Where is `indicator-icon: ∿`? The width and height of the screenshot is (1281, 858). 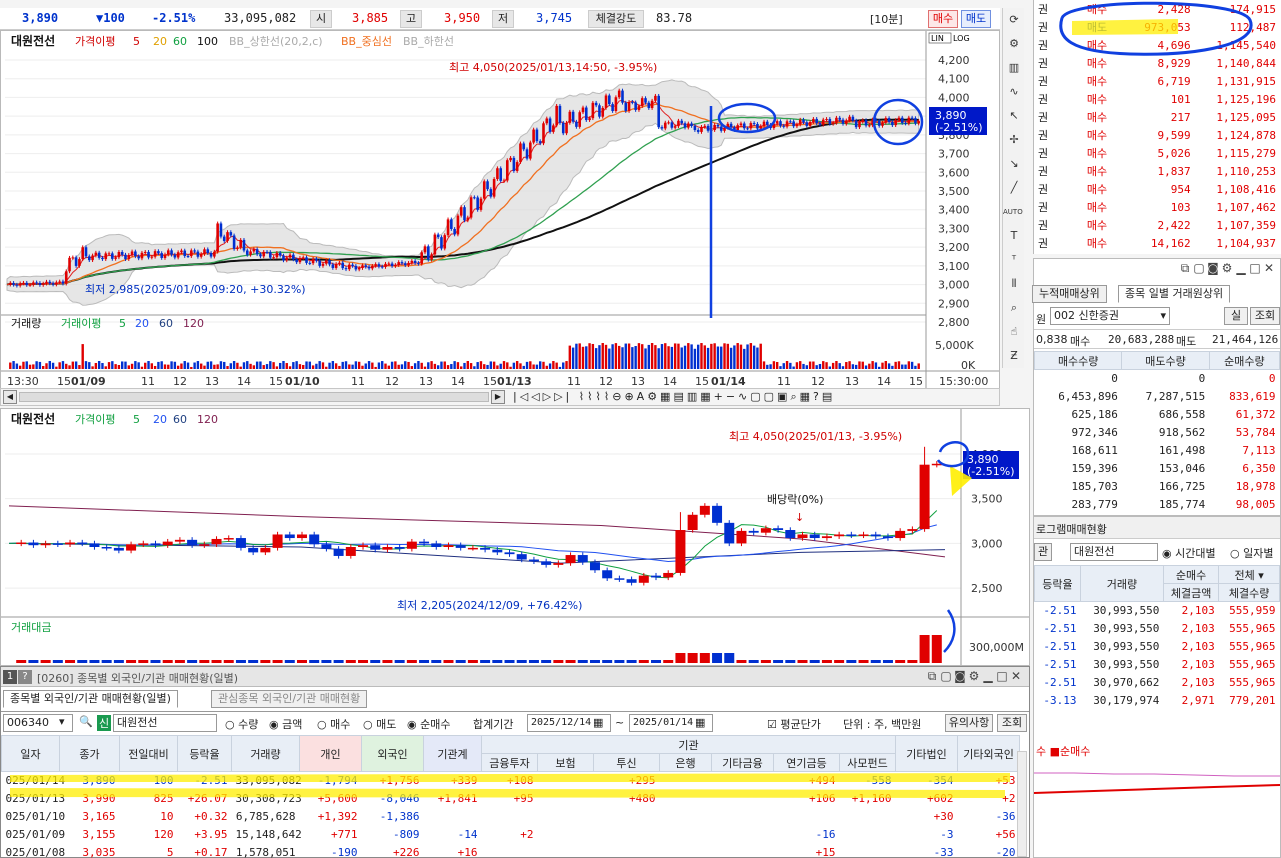 indicator-icon: ∿ is located at coordinates (1014, 92).